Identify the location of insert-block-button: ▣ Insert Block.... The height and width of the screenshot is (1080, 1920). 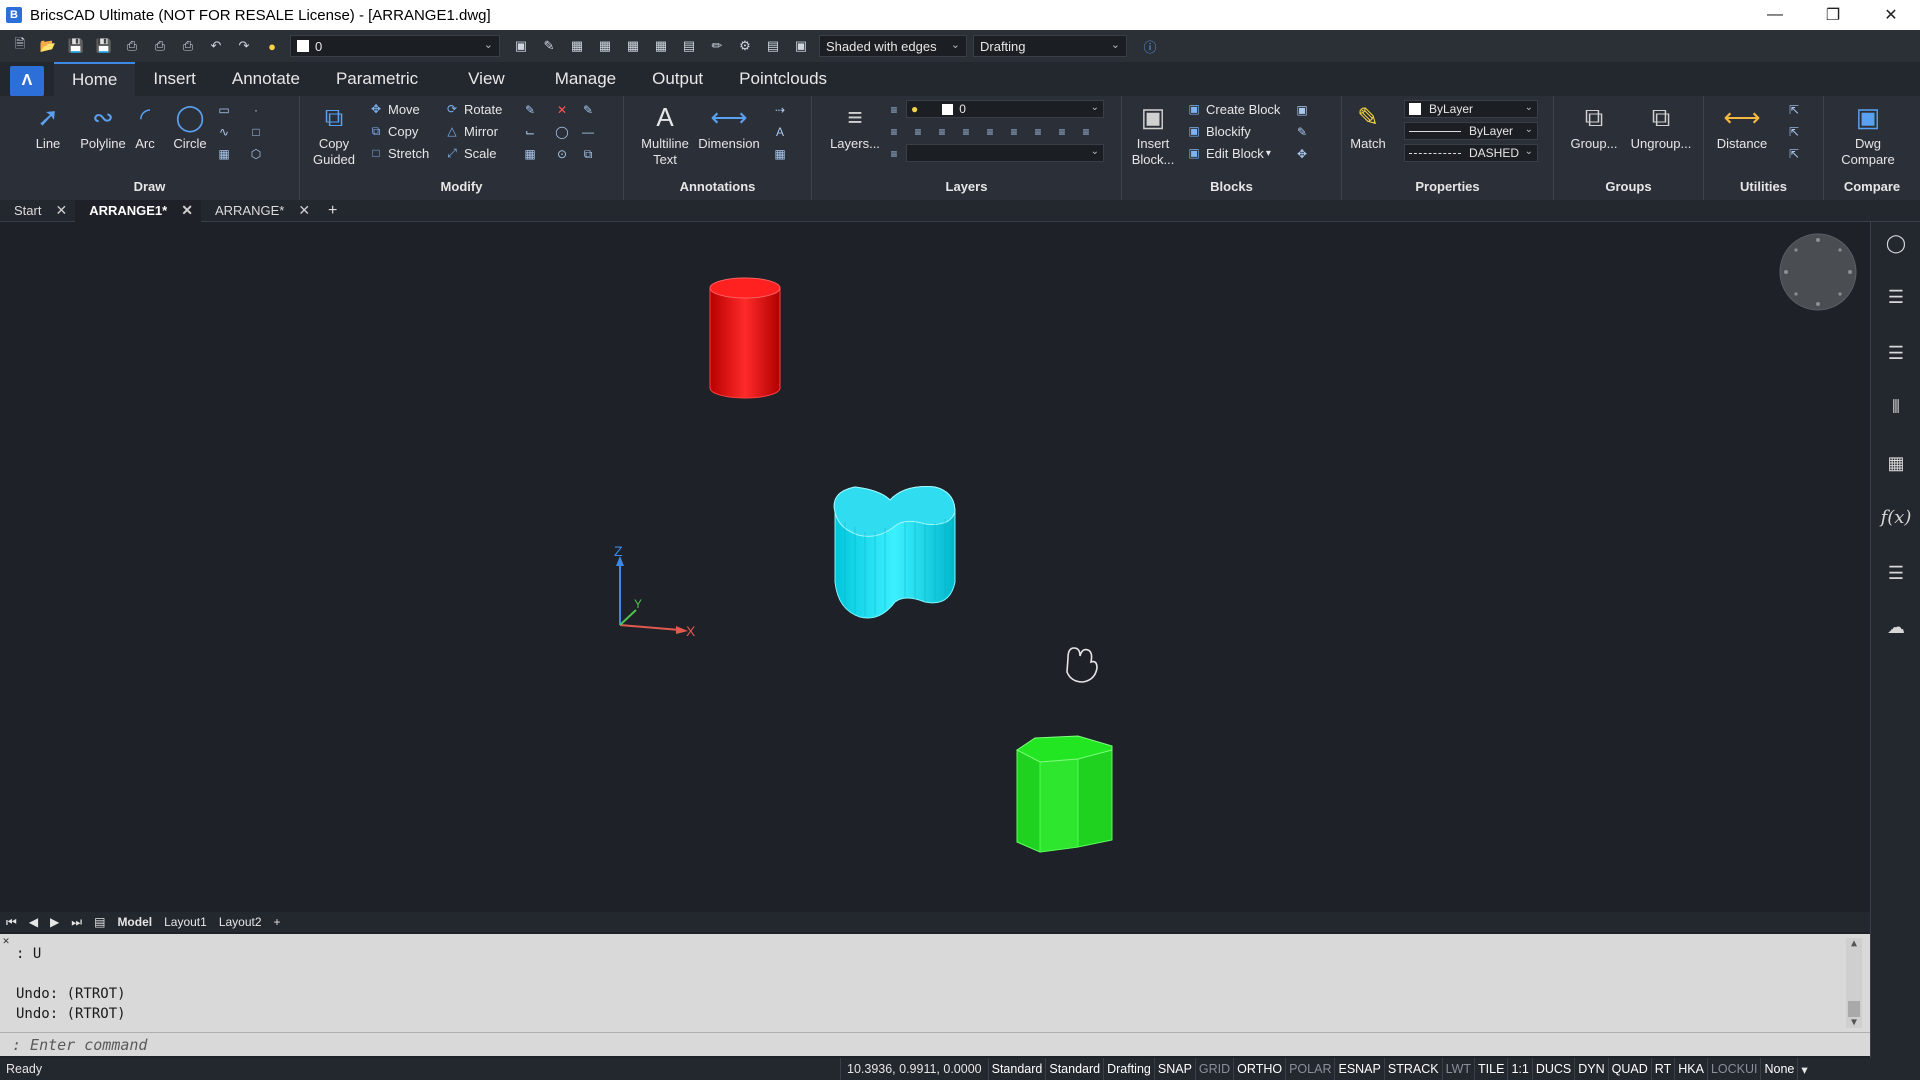
(1153, 134).